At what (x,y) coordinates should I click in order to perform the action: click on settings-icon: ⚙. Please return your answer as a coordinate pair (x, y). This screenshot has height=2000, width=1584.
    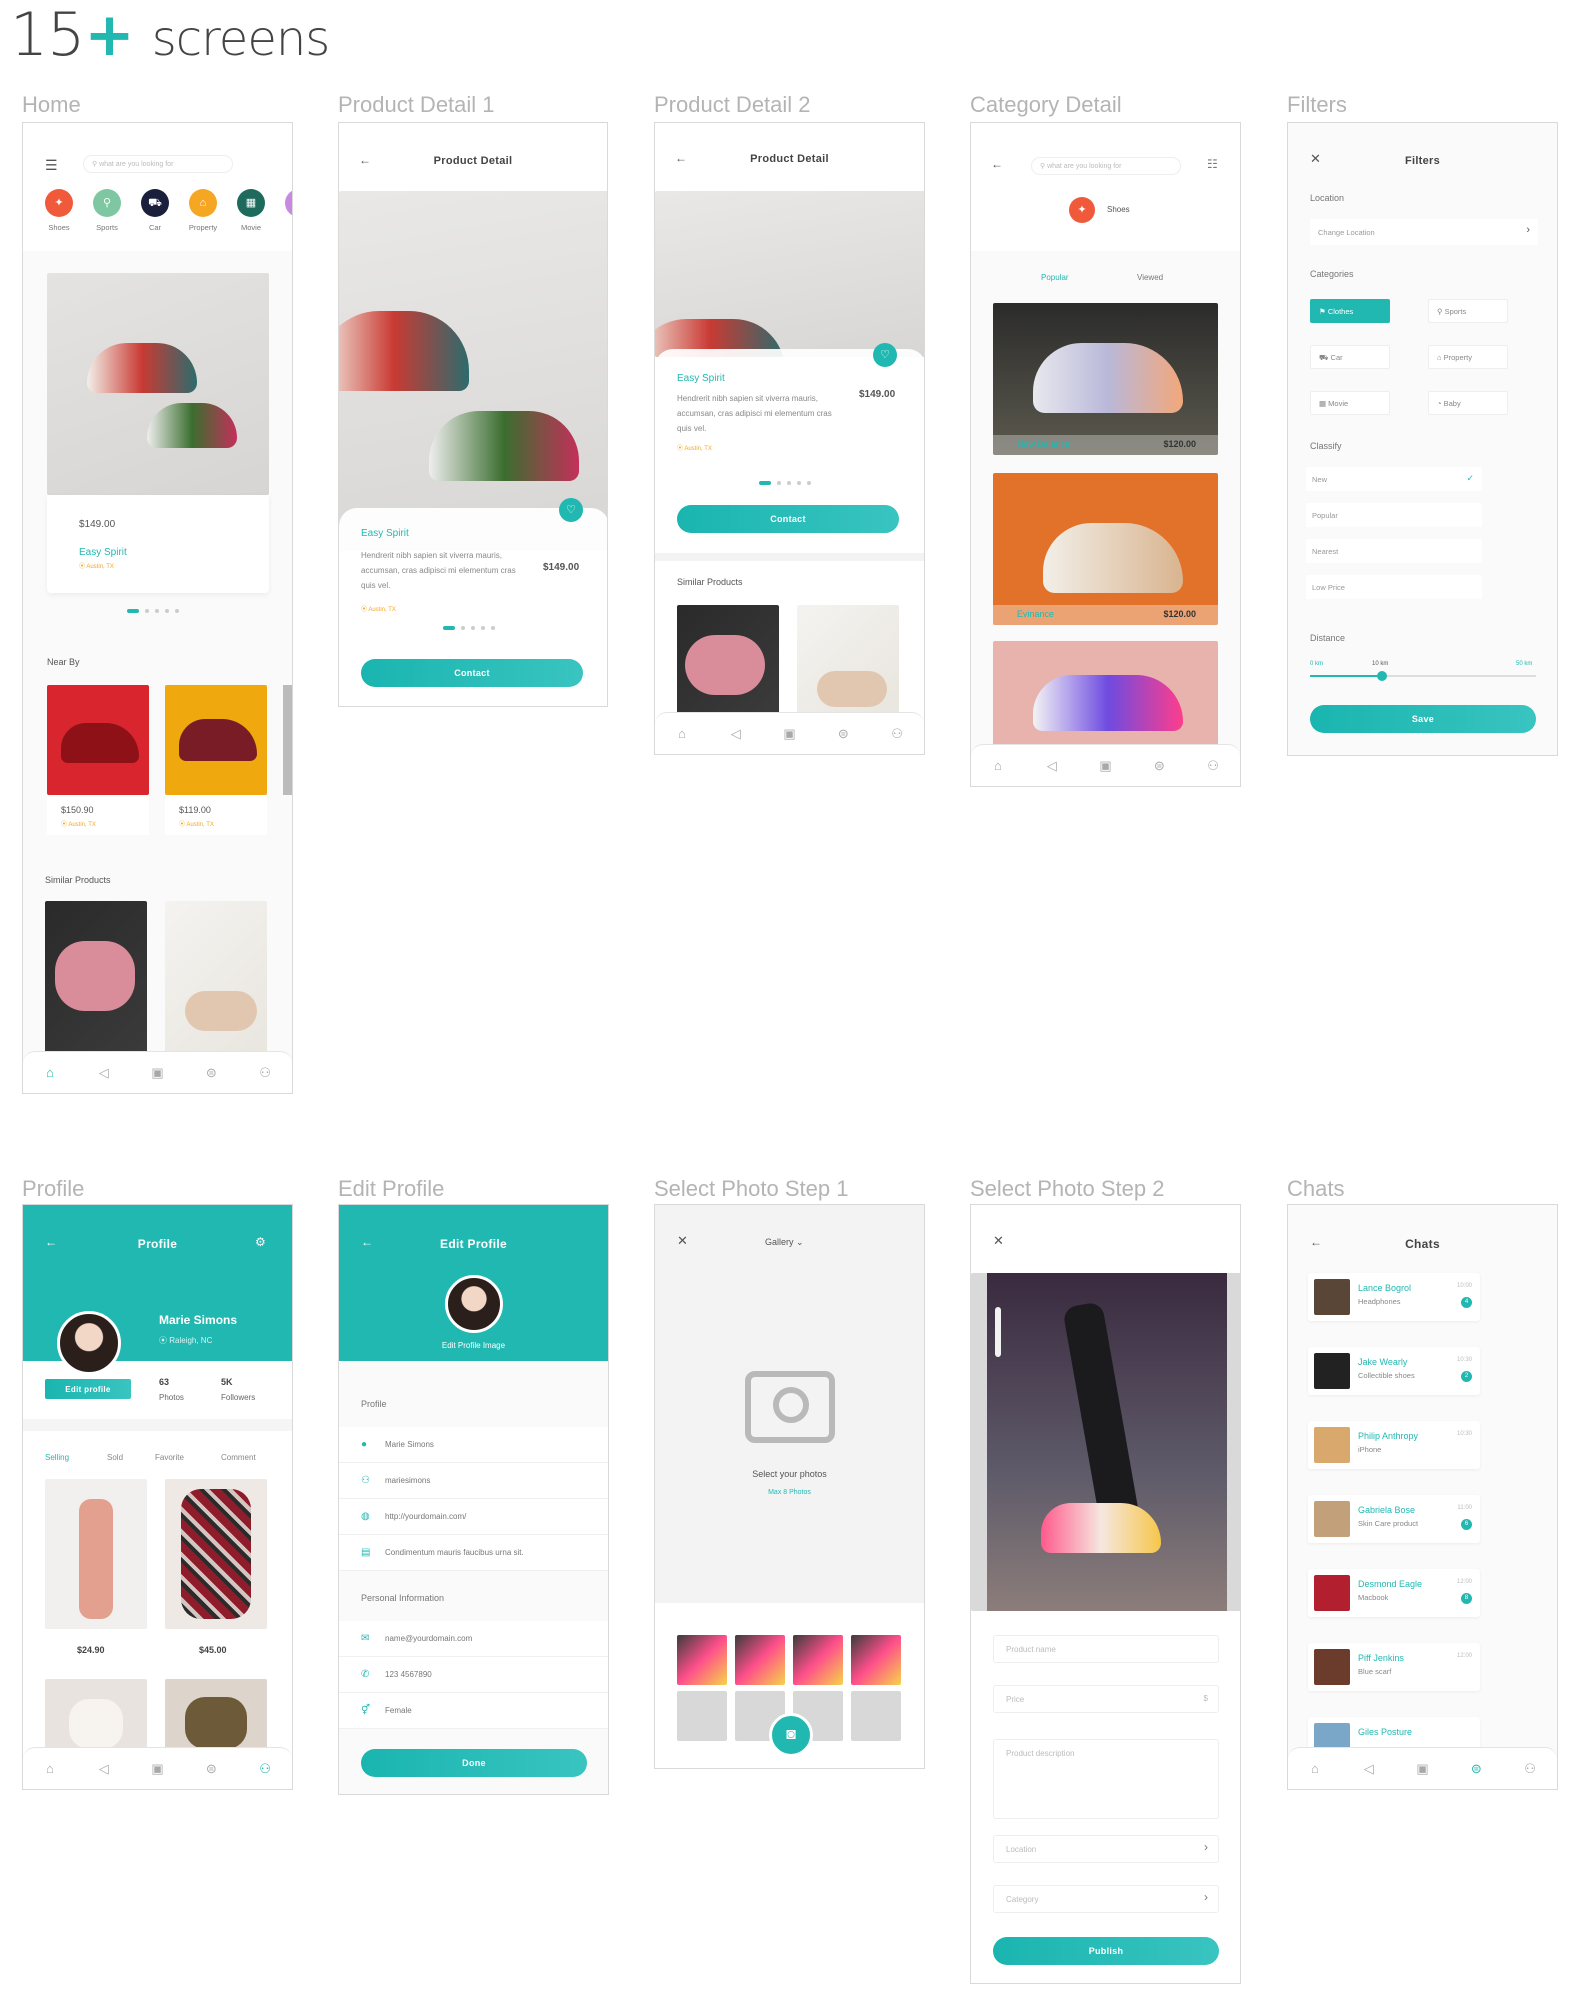
    Looking at the image, I should click on (260, 1242).